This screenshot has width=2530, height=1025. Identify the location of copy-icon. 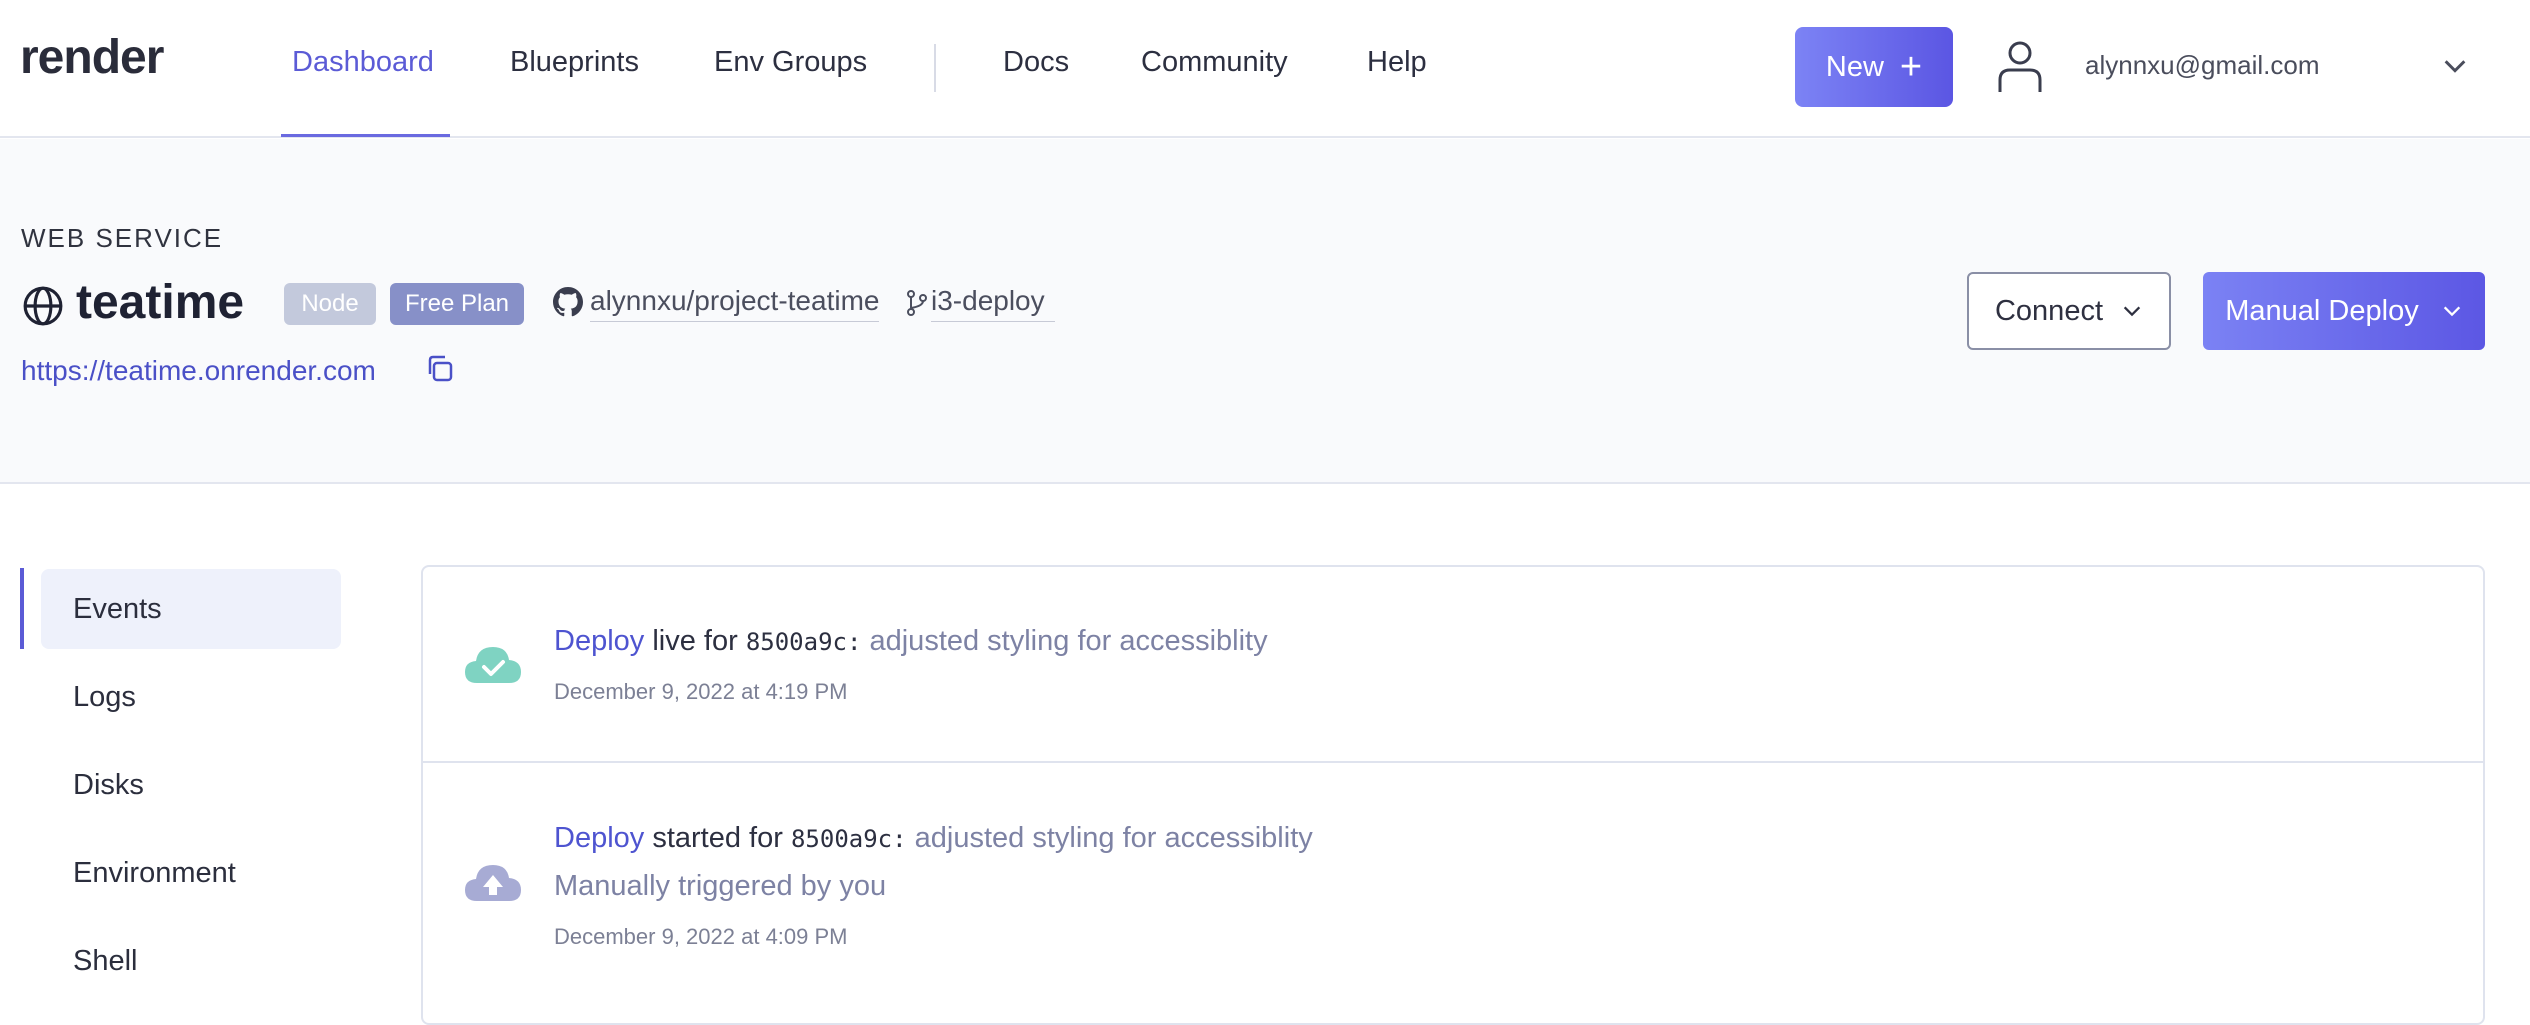
(440, 369).